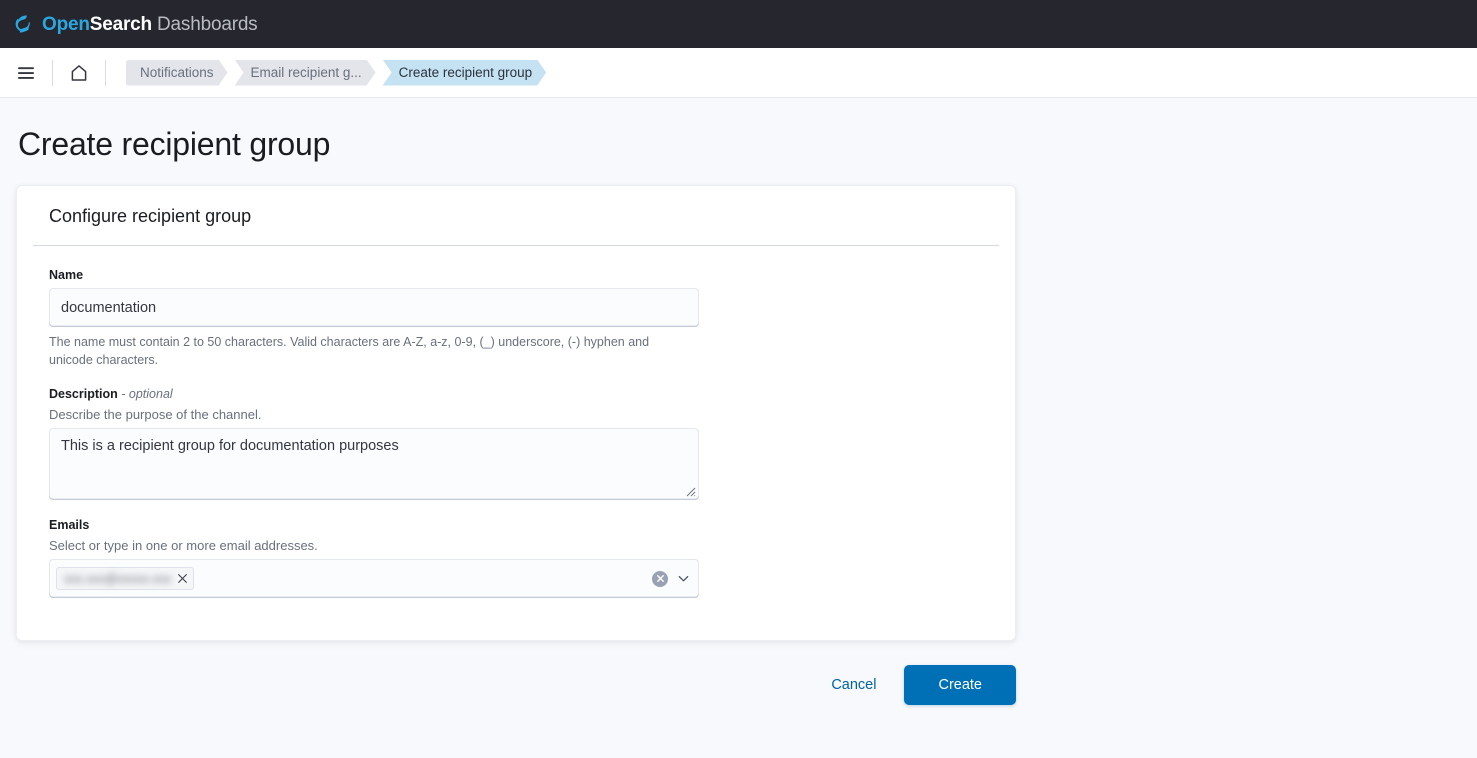 The width and height of the screenshot is (1477, 758). Describe the element at coordinates (374, 579) in the screenshot. I see `emails-combo-box: xxx.xxx@xxxxx.xxx` at that location.